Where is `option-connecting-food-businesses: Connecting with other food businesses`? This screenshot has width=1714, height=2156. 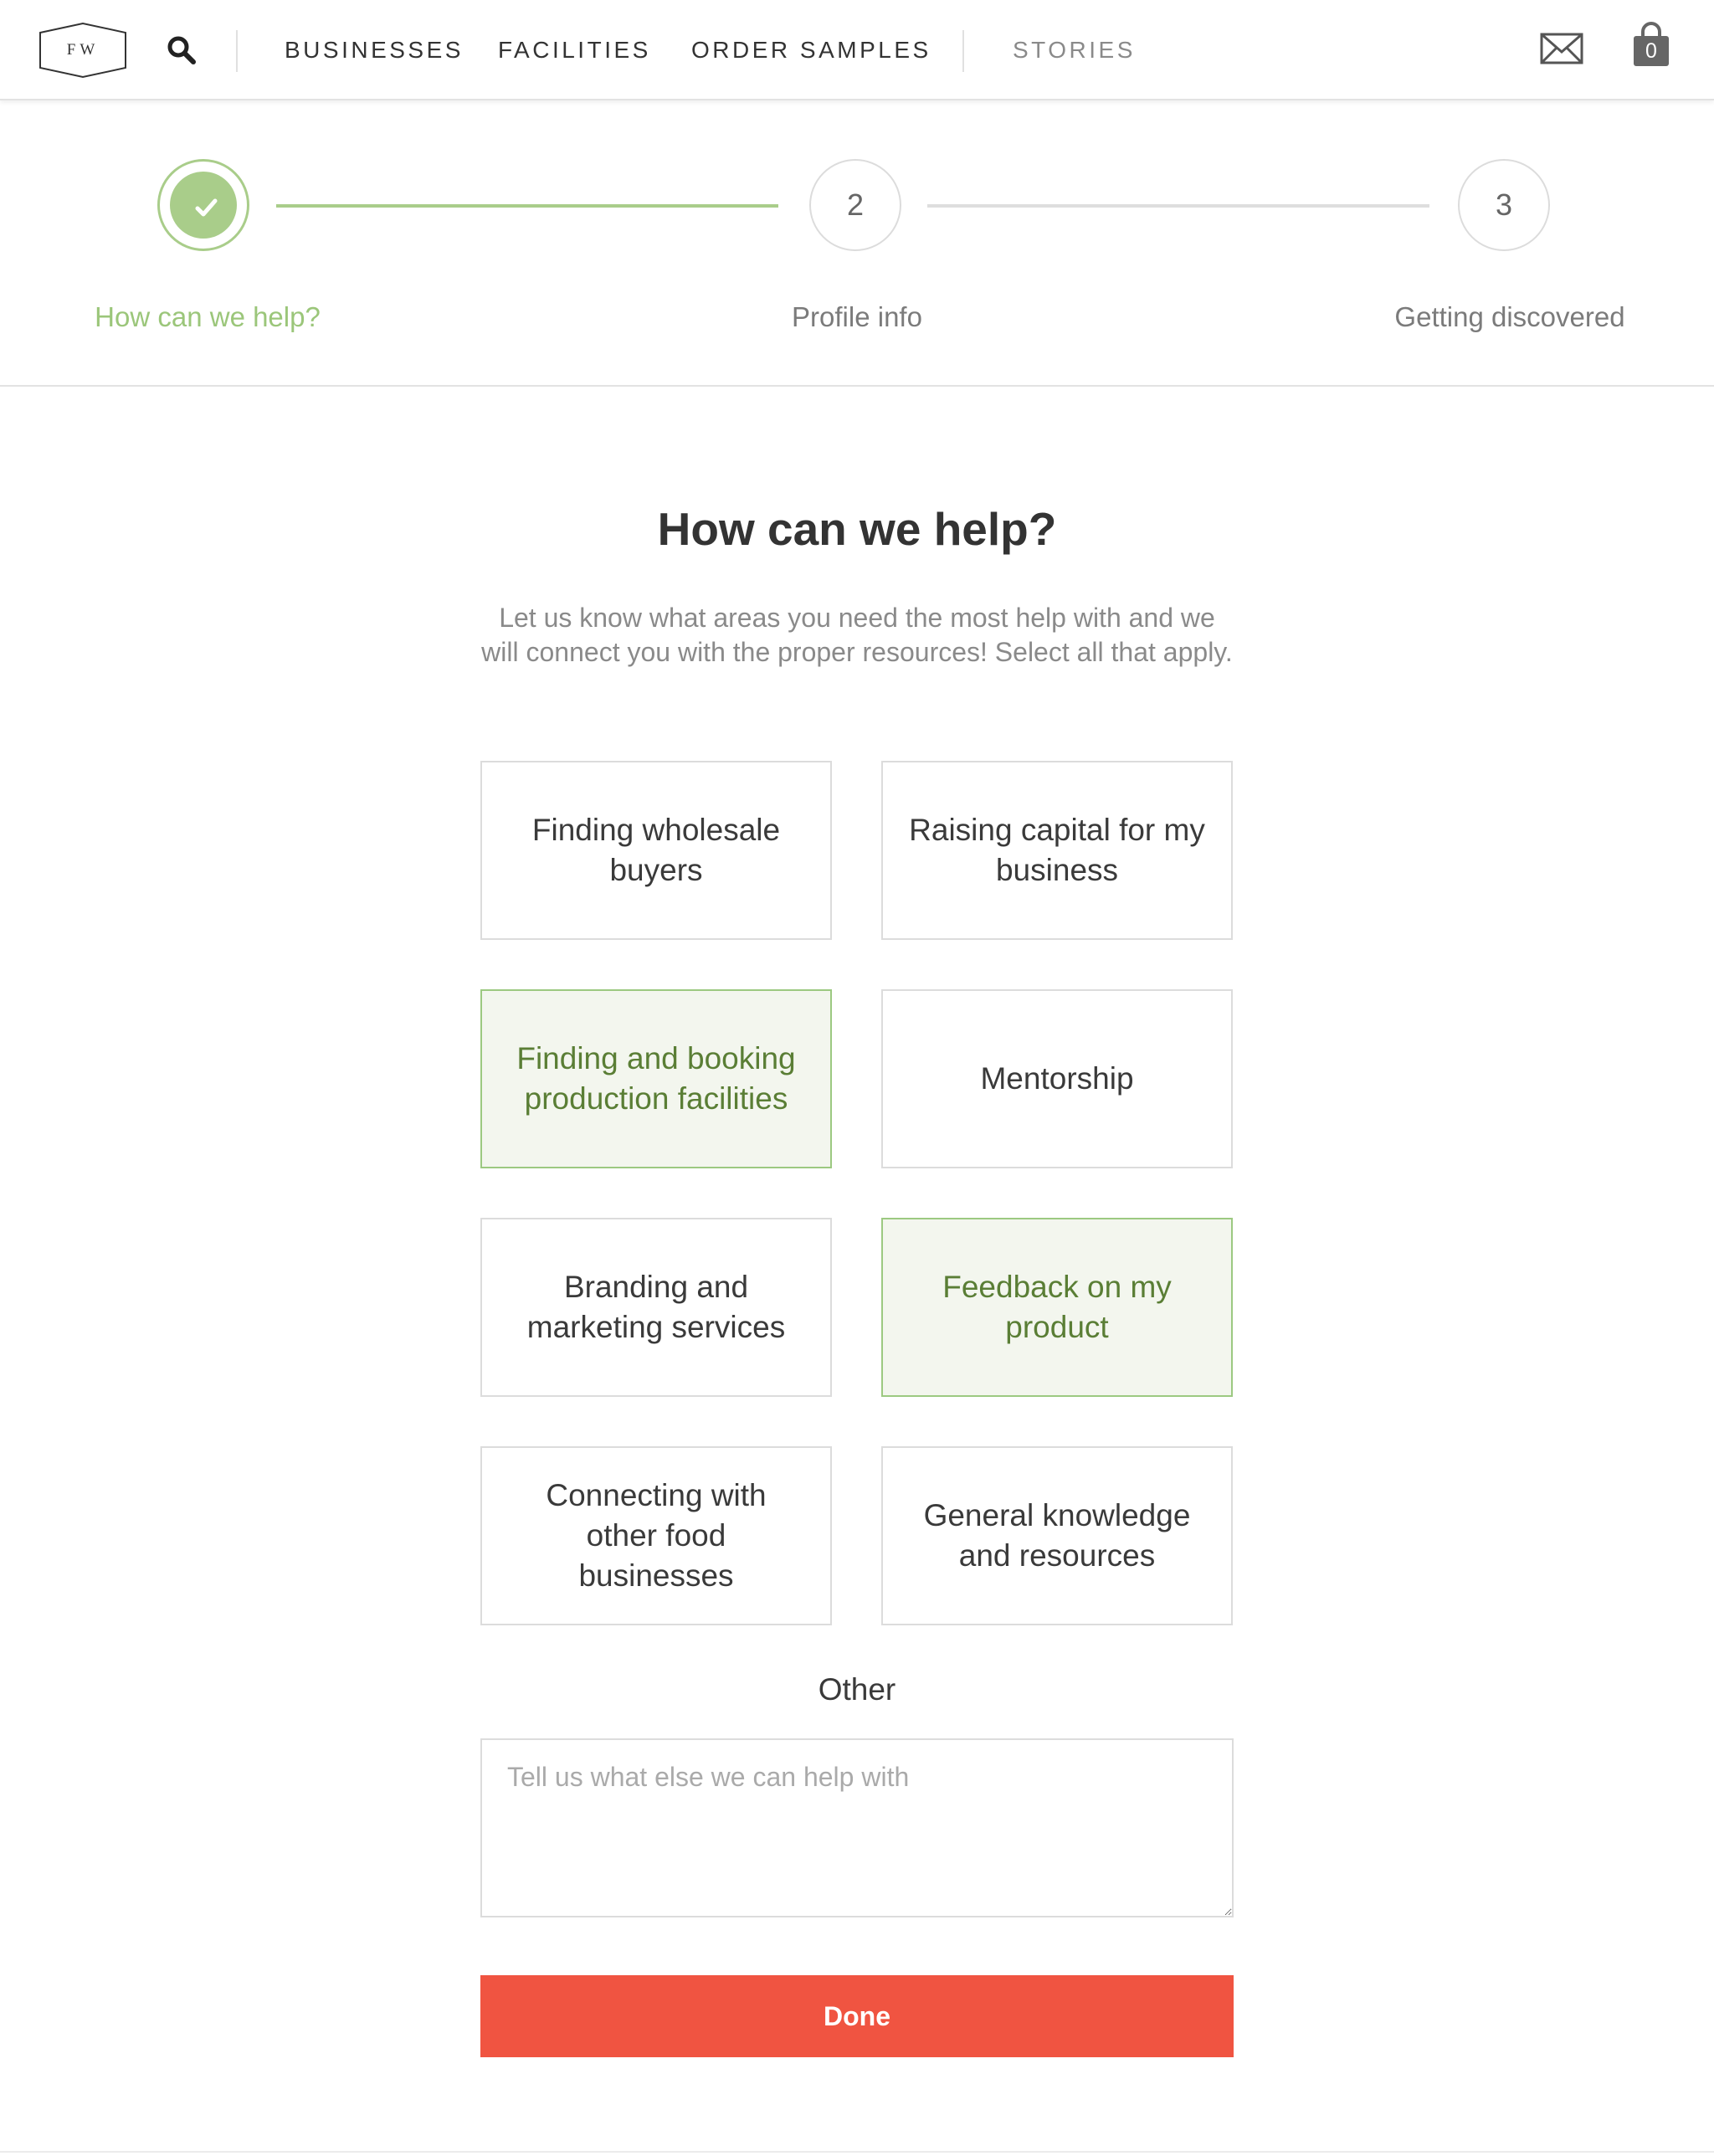 option-connecting-food-businesses: Connecting with other food businesses is located at coordinates (656, 1535).